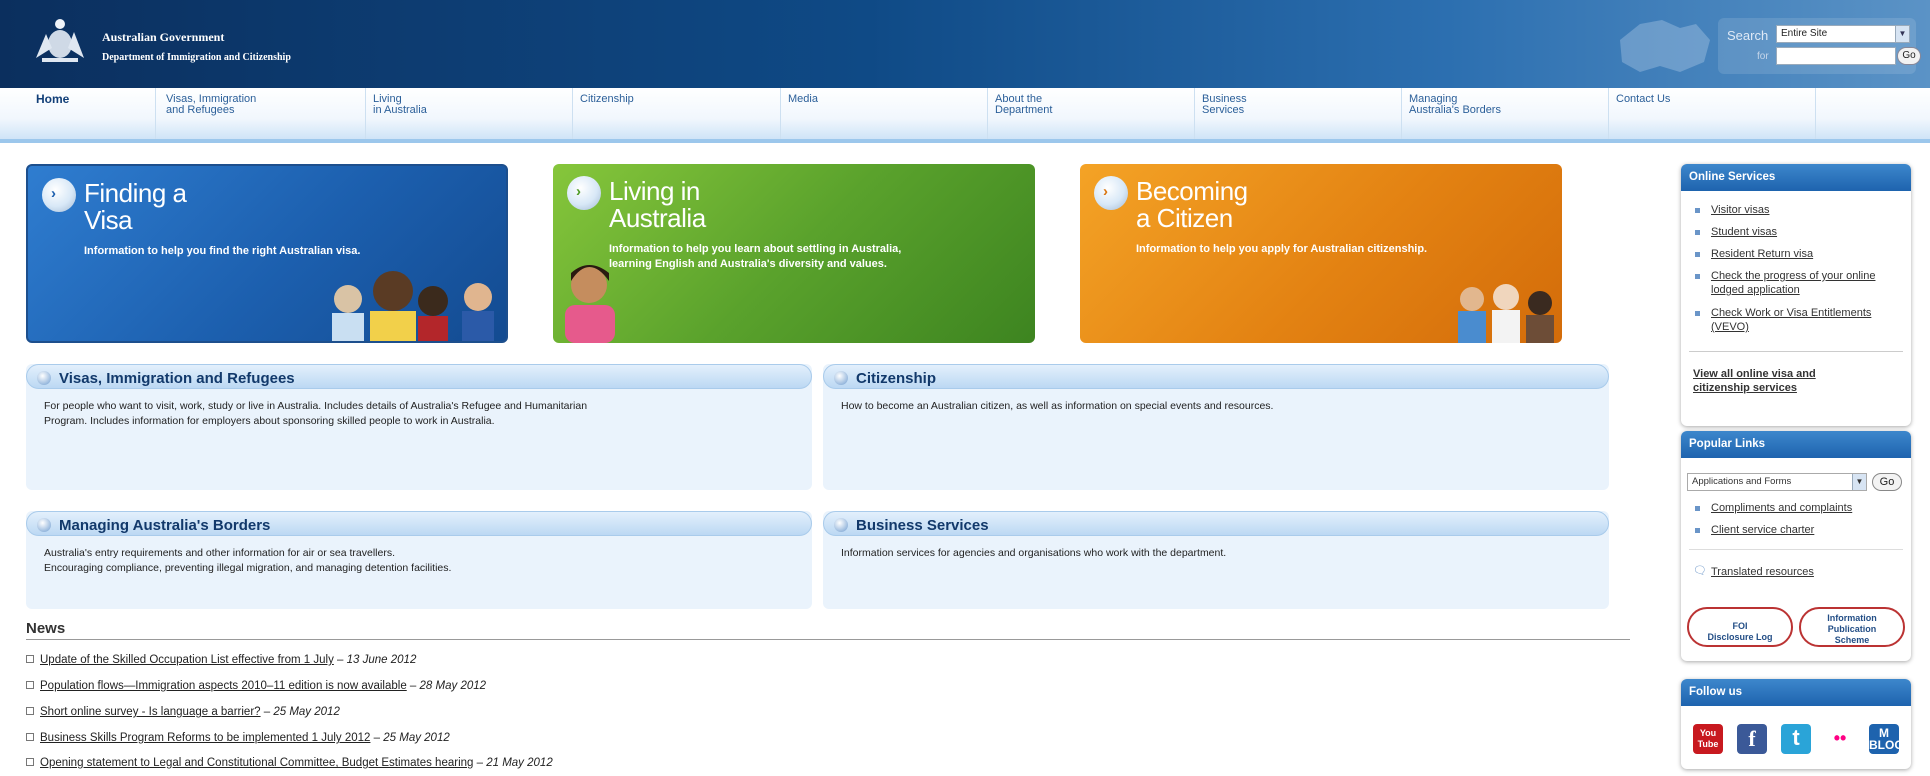 The width and height of the screenshot is (1930, 776). Describe the element at coordinates (1909, 56) in the screenshot. I see `search-go-button: Go` at that location.